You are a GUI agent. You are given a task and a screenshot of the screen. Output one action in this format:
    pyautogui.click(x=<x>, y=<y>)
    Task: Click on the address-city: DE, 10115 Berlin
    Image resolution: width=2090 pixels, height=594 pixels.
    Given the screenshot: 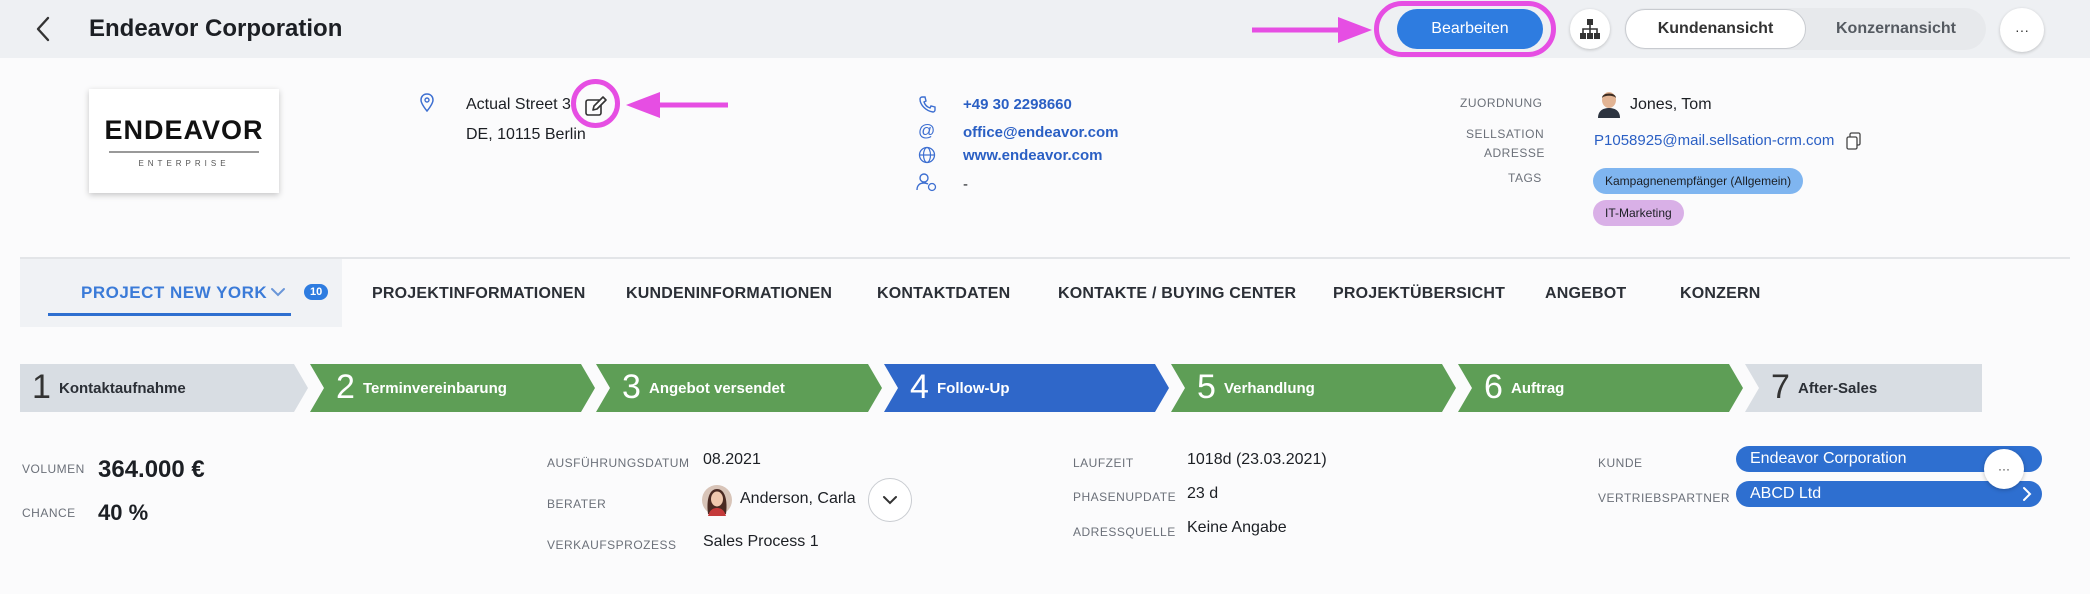 What is the action you would take?
    pyautogui.click(x=526, y=134)
    